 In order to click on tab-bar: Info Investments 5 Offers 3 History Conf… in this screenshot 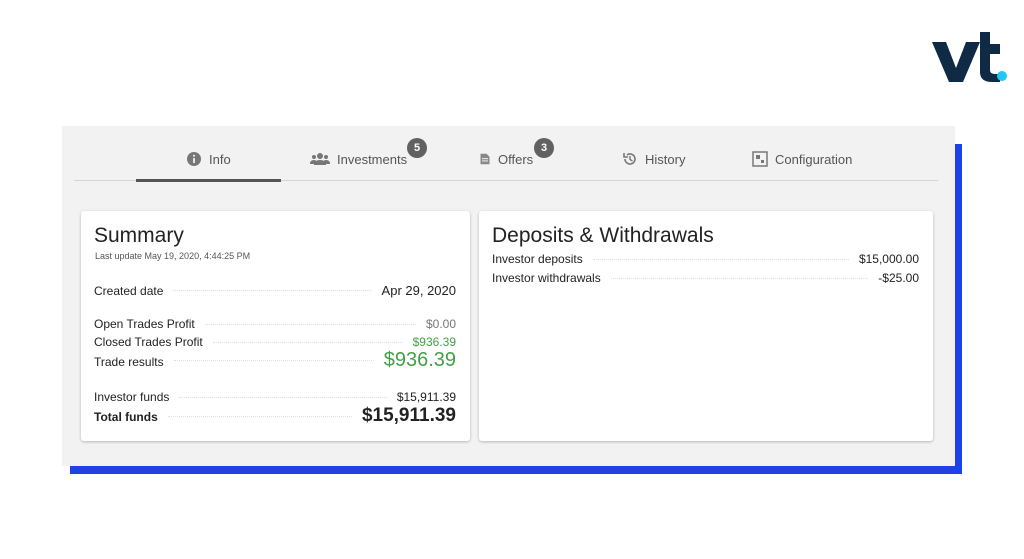, I will do `click(506, 160)`.